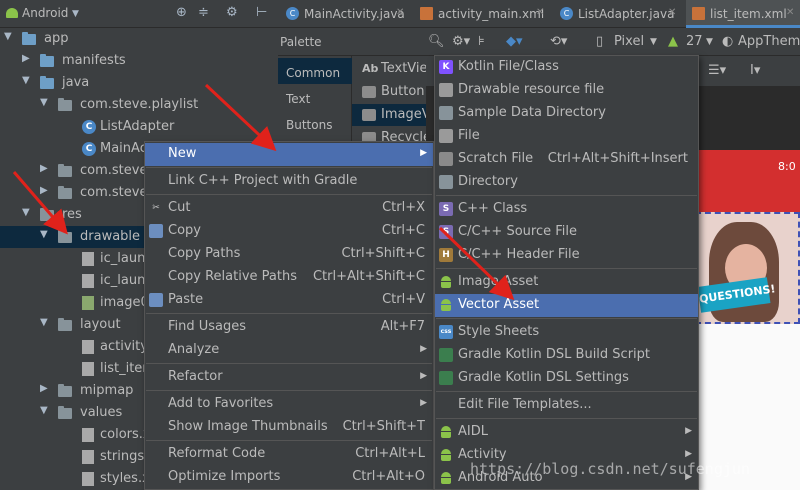  Describe the element at coordinates (315, 123) in the screenshot. I see `palette-category: Buttons` at that location.